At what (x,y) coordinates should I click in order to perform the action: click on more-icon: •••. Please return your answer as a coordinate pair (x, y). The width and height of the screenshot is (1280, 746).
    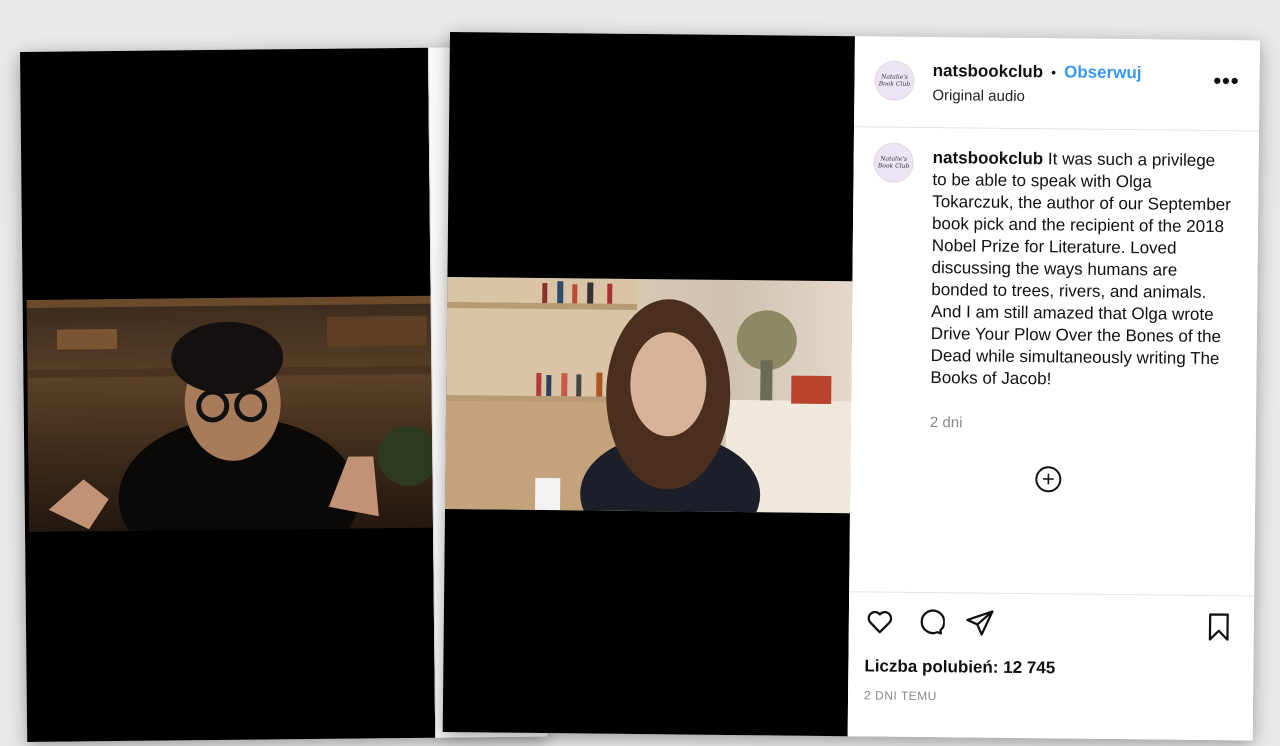
    Looking at the image, I should click on (1226, 81).